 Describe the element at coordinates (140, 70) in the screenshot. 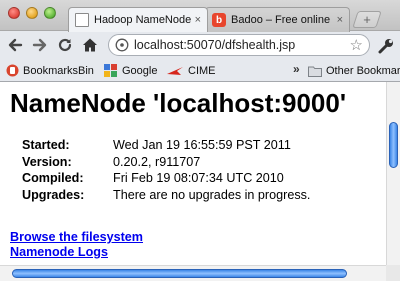

I see `bookmark-label: Google` at that location.